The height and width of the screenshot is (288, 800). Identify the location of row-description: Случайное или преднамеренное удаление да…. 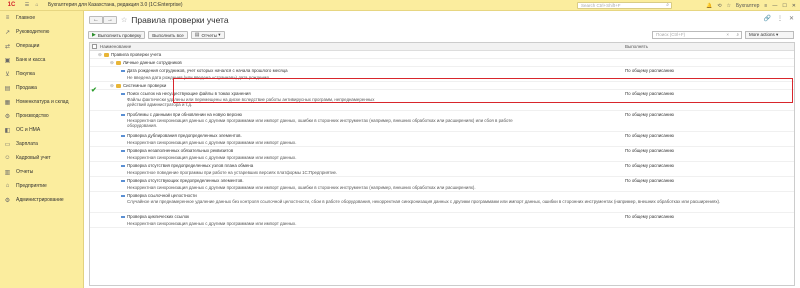
(424, 201).